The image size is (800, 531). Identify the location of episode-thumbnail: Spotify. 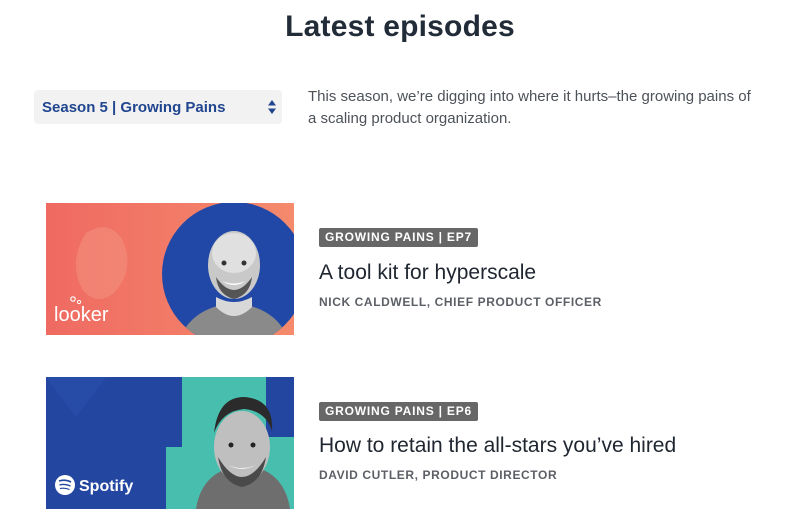
(170, 443).